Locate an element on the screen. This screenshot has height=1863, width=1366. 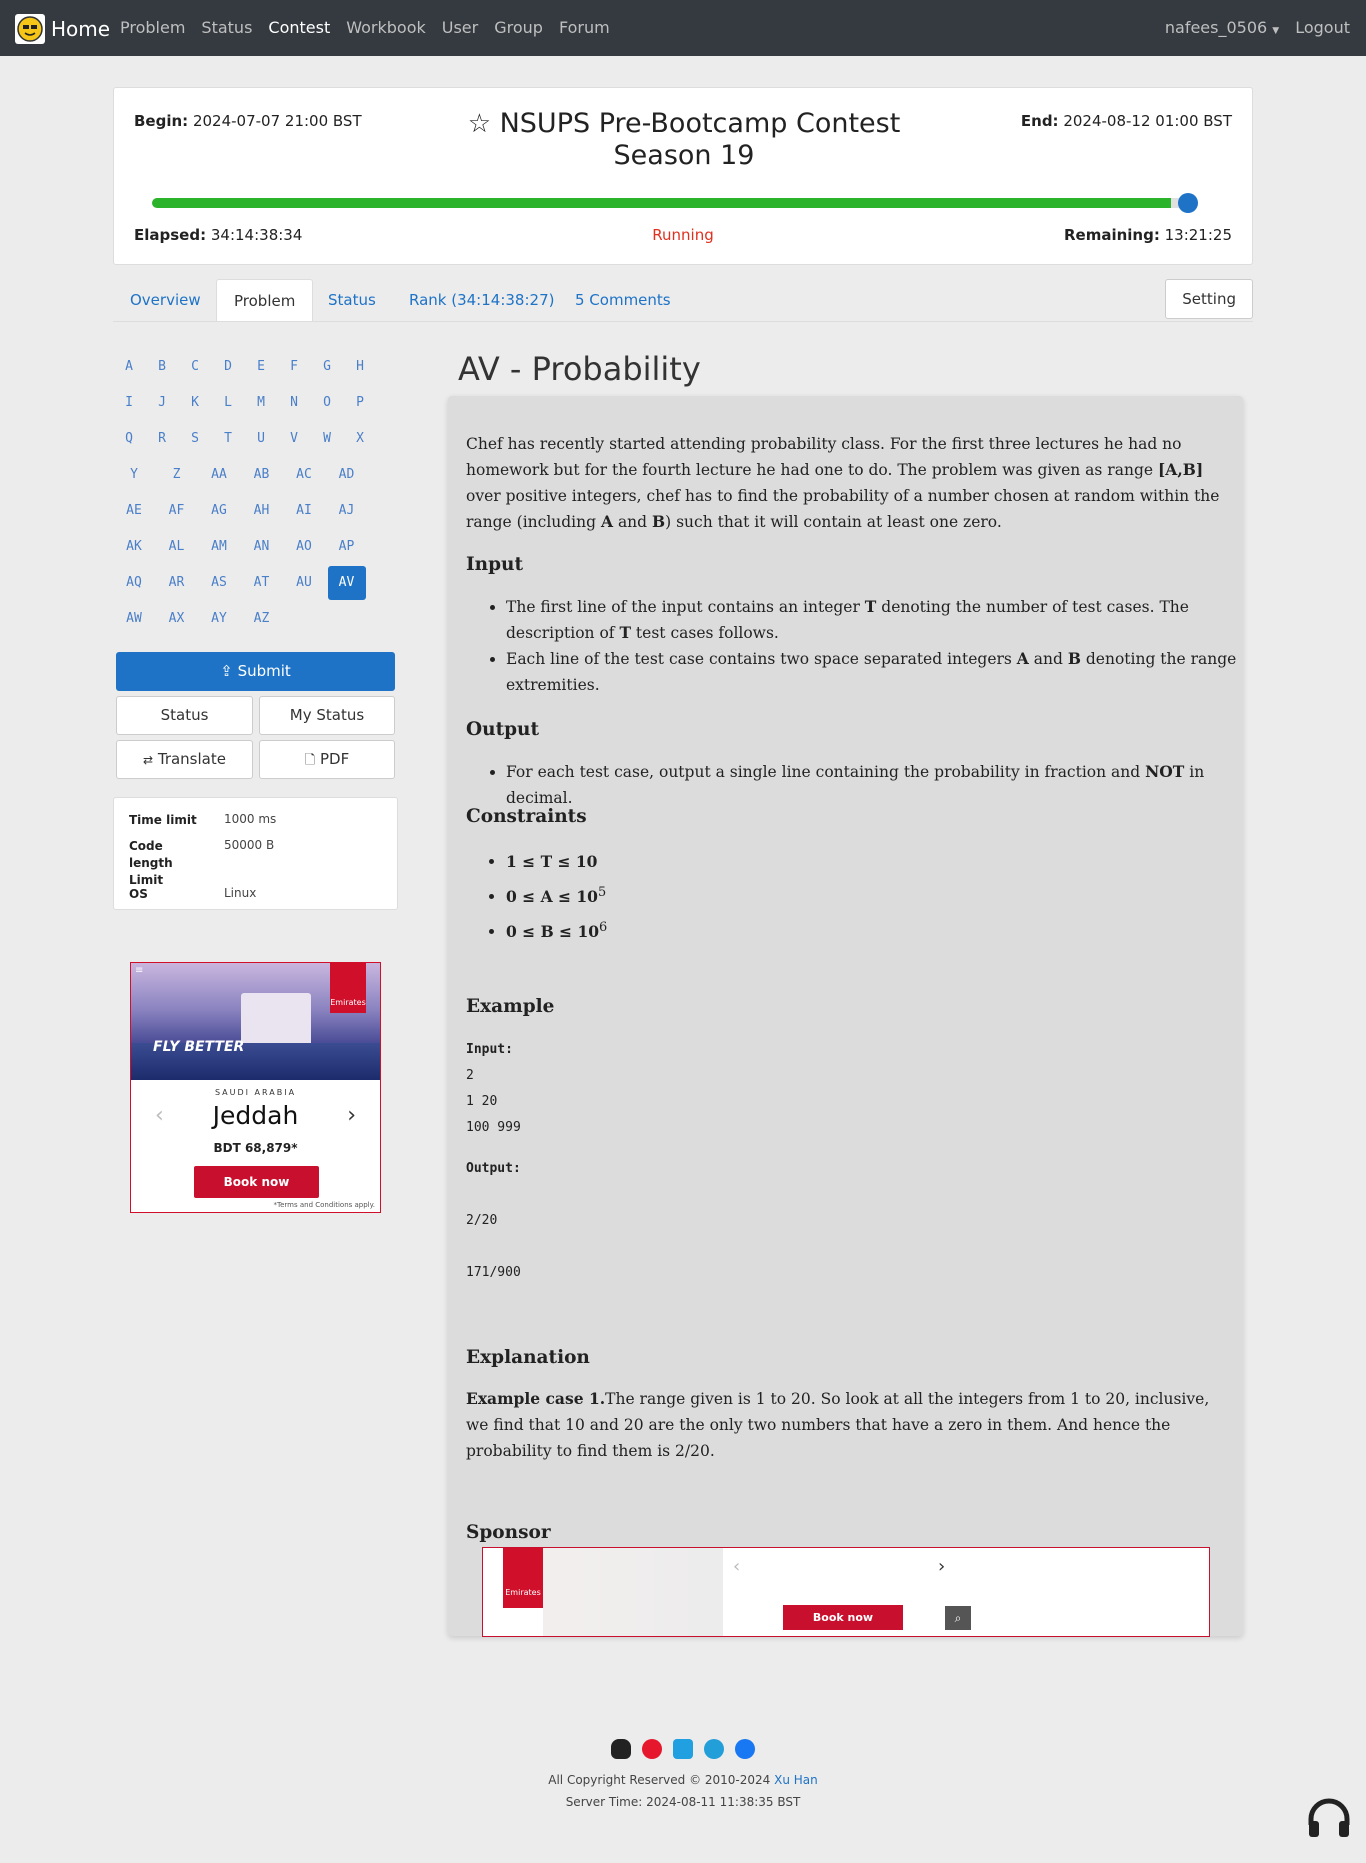
problem-index-af: AF is located at coordinates (177, 511).